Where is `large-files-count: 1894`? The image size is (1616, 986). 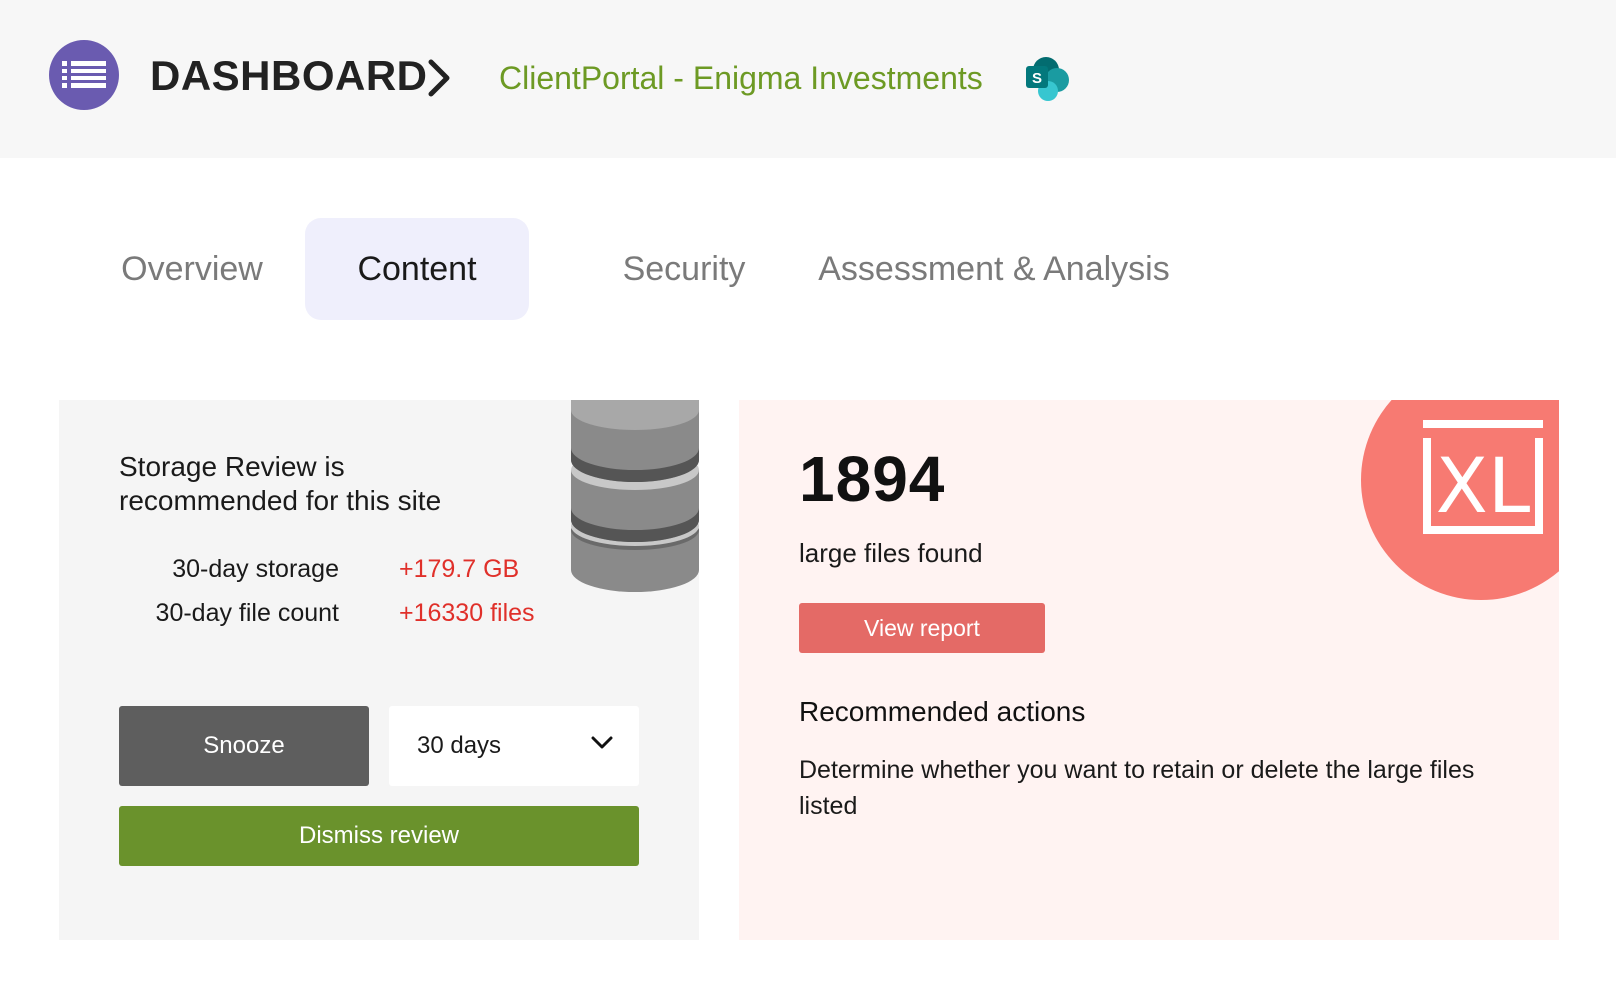 large-files-count: 1894 is located at coordinates (872, 479).